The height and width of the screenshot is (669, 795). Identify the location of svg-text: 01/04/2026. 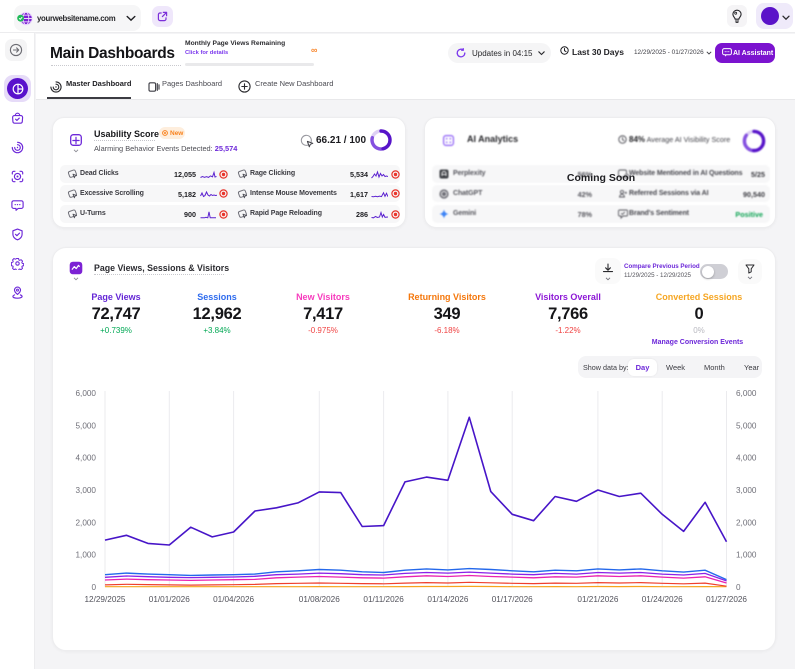
(233, 599).